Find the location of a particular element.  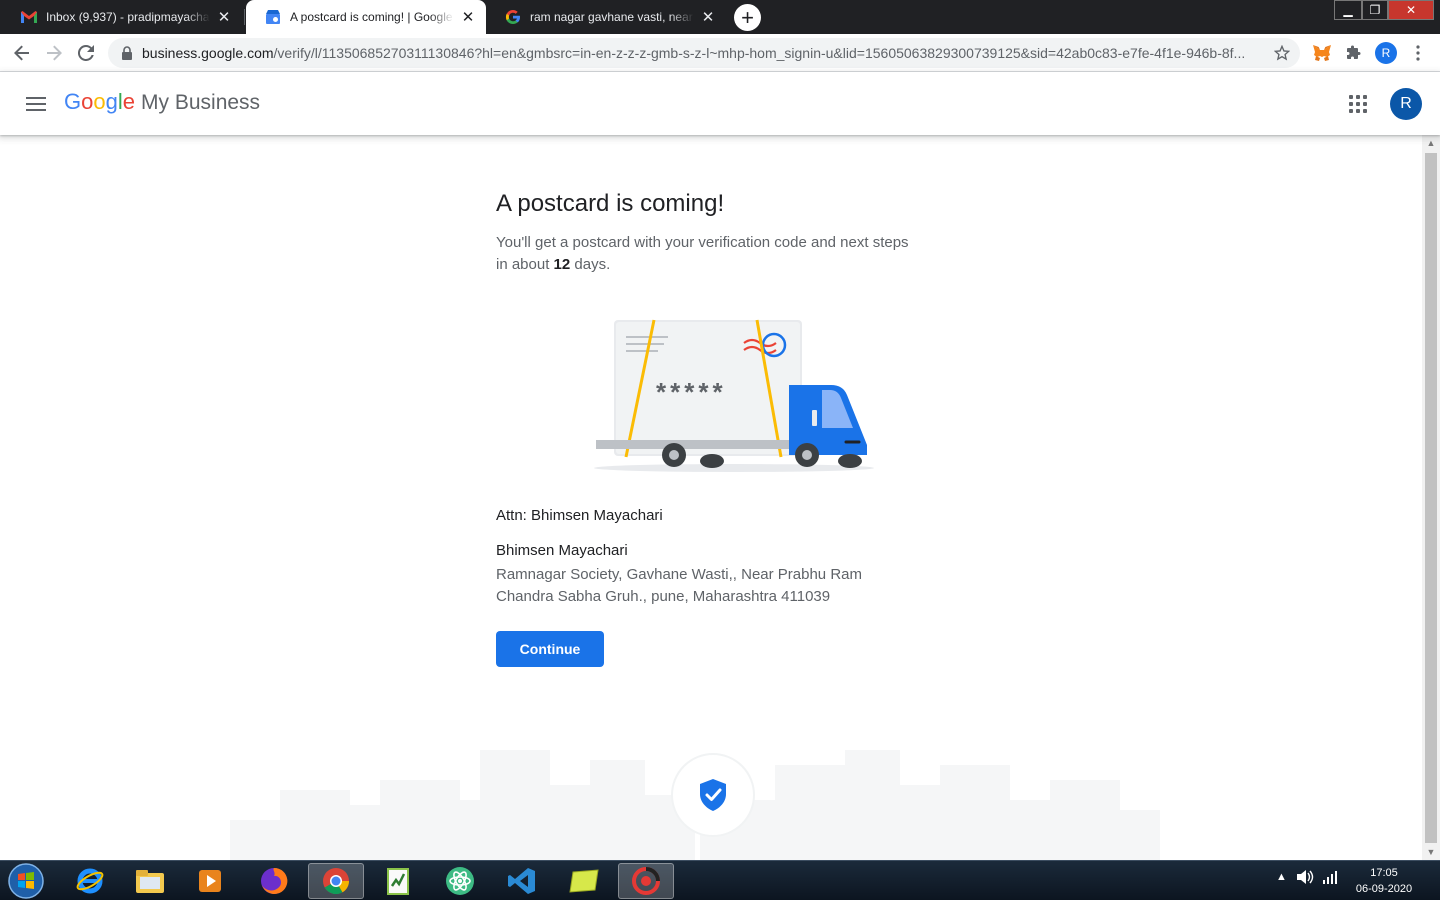

system-clock: 17:05 06-09-2020 is located at coordinates (1384, 881).